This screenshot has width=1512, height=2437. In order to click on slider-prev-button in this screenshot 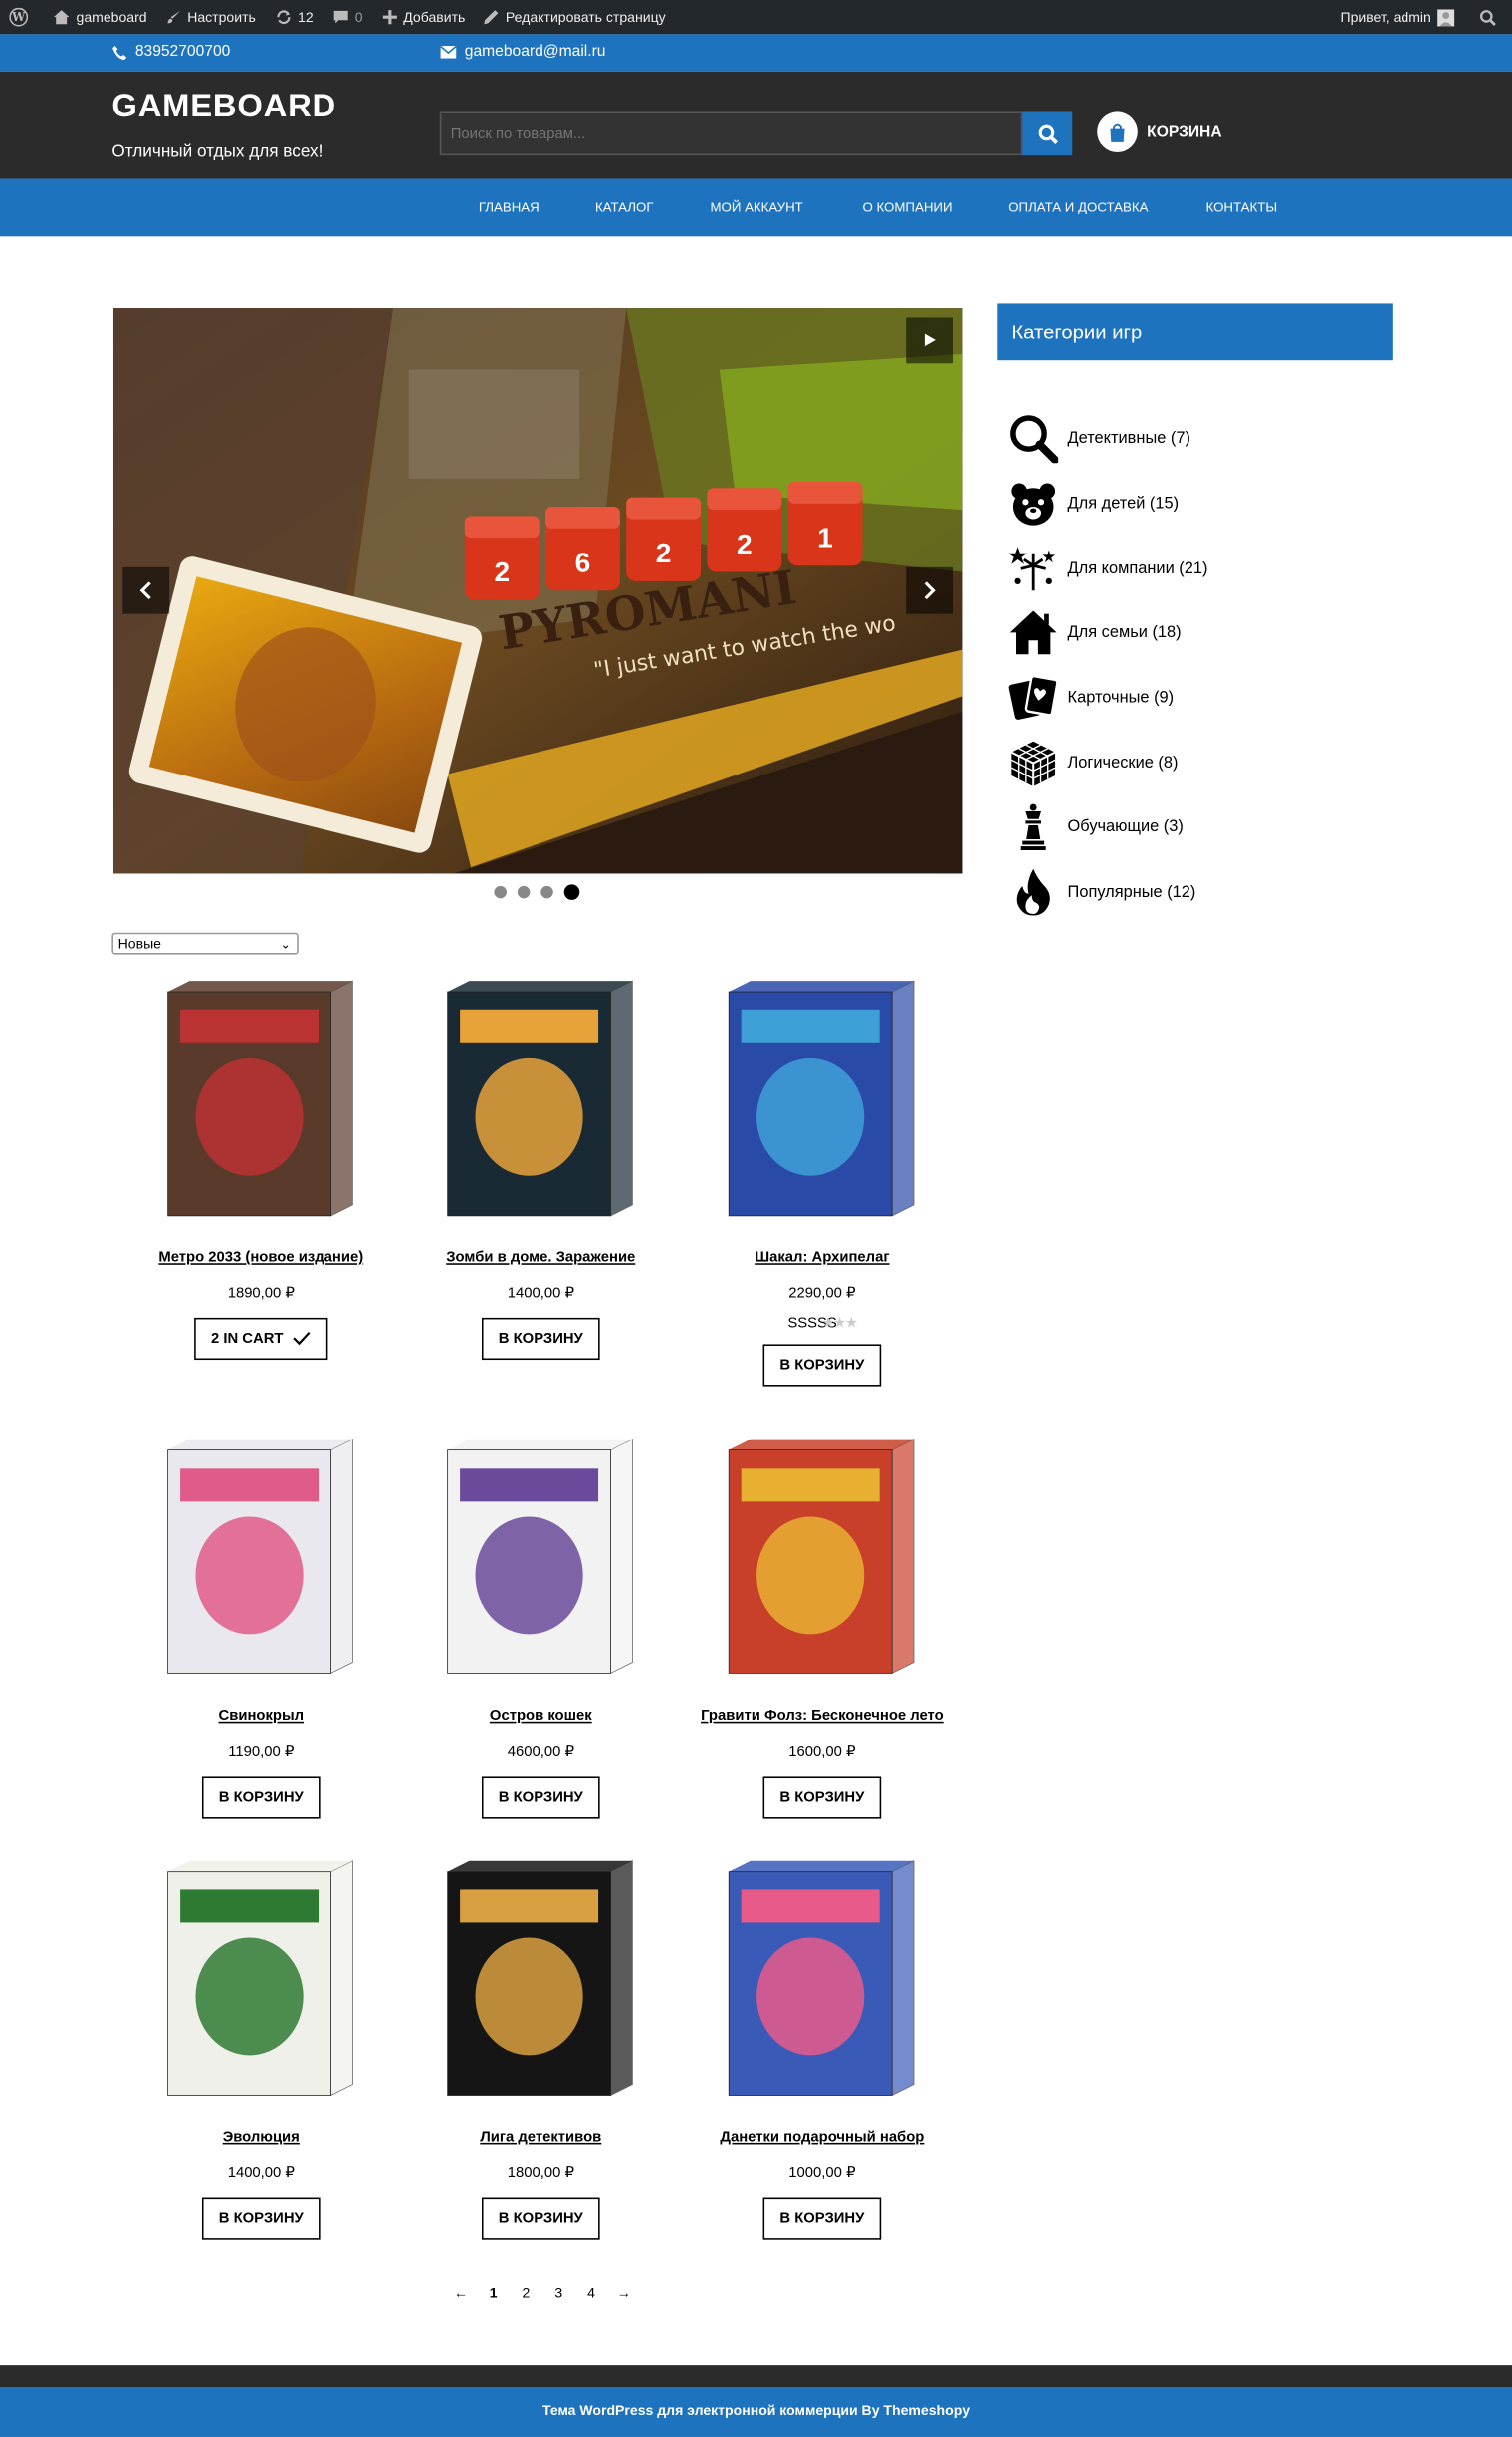, I will do `click(146, 590)`.